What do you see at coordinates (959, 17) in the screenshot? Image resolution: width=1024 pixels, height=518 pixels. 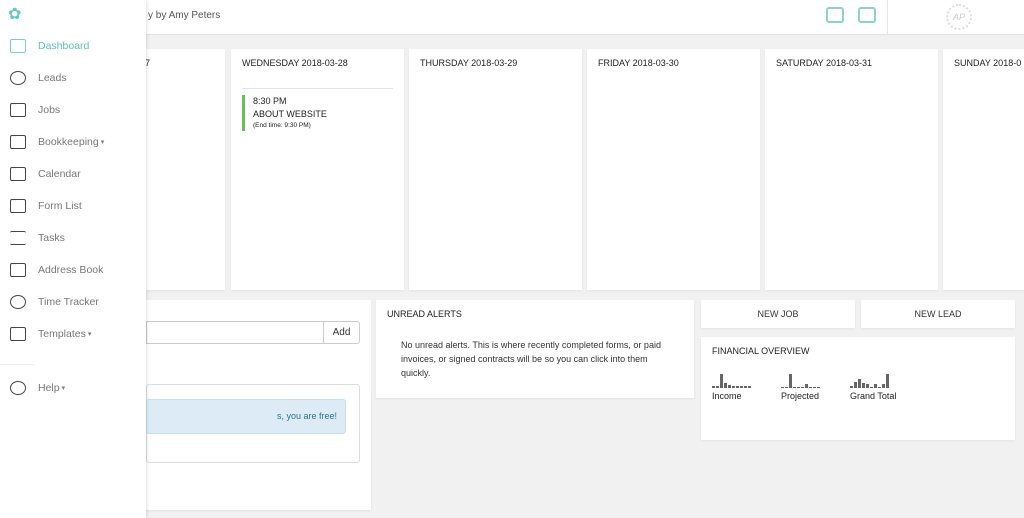 I see `studio-logo: AP` at bounding box center [959, 17].